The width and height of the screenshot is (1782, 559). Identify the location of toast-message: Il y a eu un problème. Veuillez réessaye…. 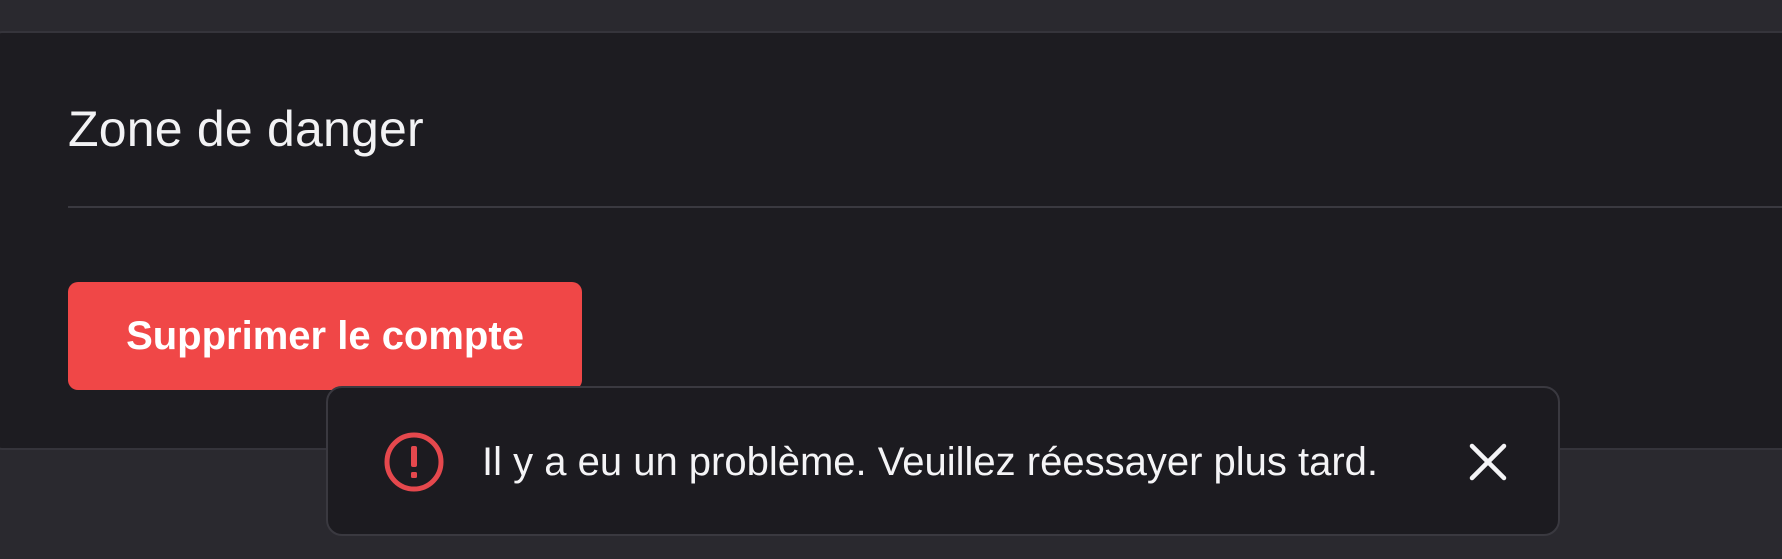
(930, 462).